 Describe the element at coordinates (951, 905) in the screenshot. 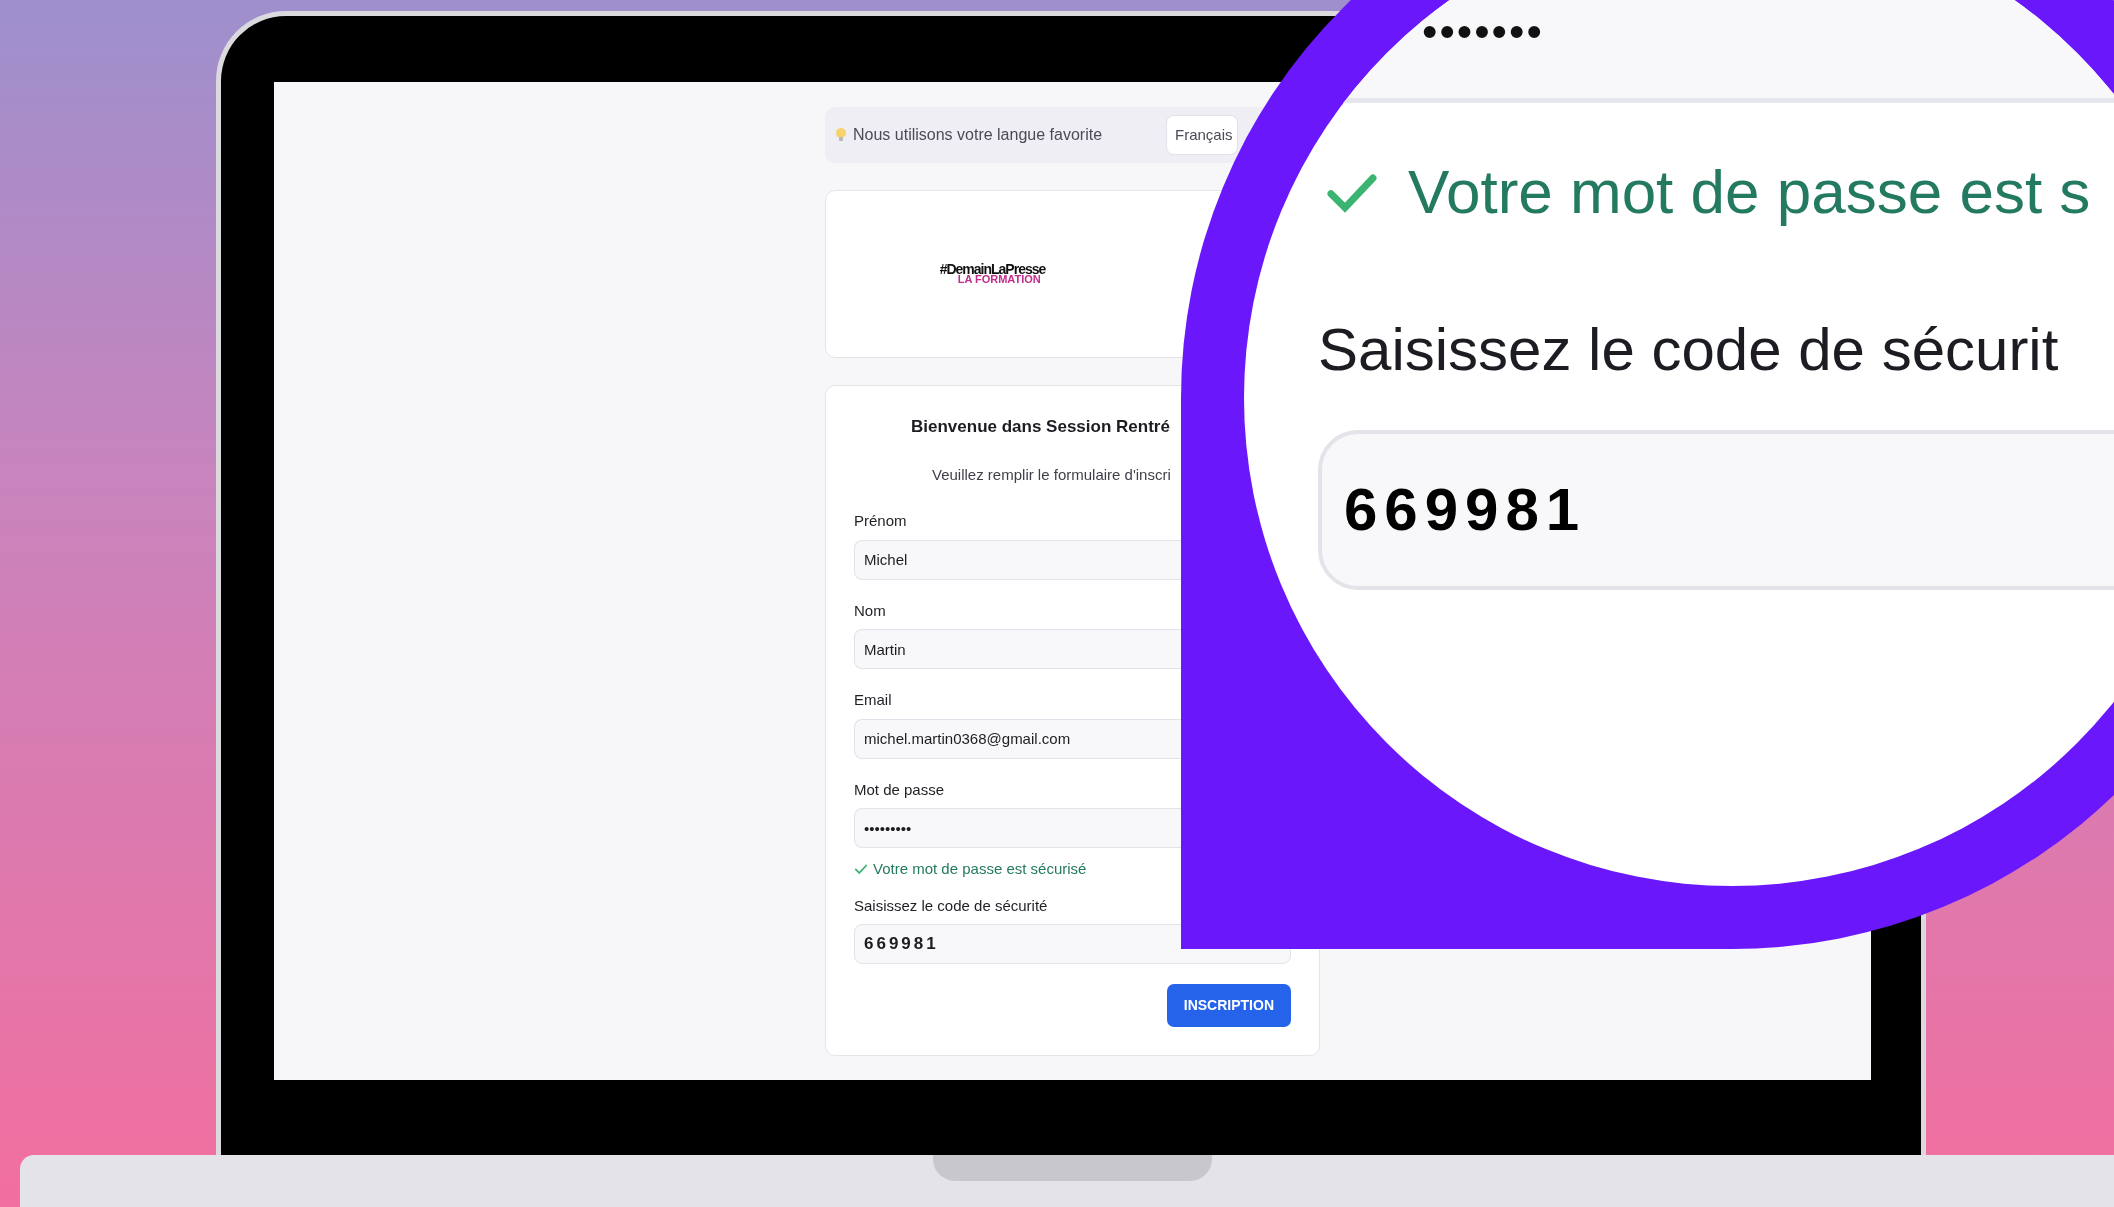

I see `field-label: Saisissez le code de sécurité` at that location.